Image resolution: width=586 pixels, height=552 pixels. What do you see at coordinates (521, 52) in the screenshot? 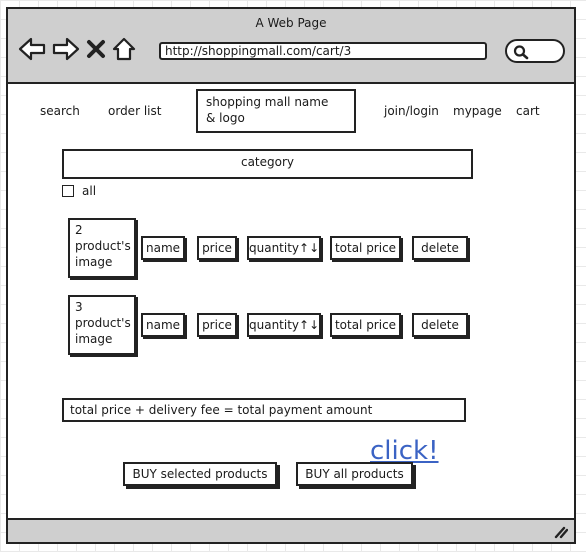
I see `search-icon` at bounding box center [521, 52].